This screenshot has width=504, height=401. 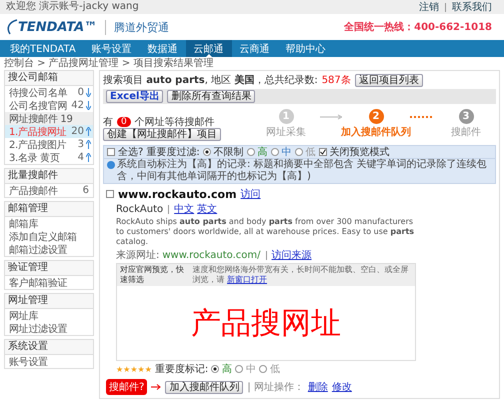 I want to click on star-rating: ★★★★★, so click(x=134, y=369).